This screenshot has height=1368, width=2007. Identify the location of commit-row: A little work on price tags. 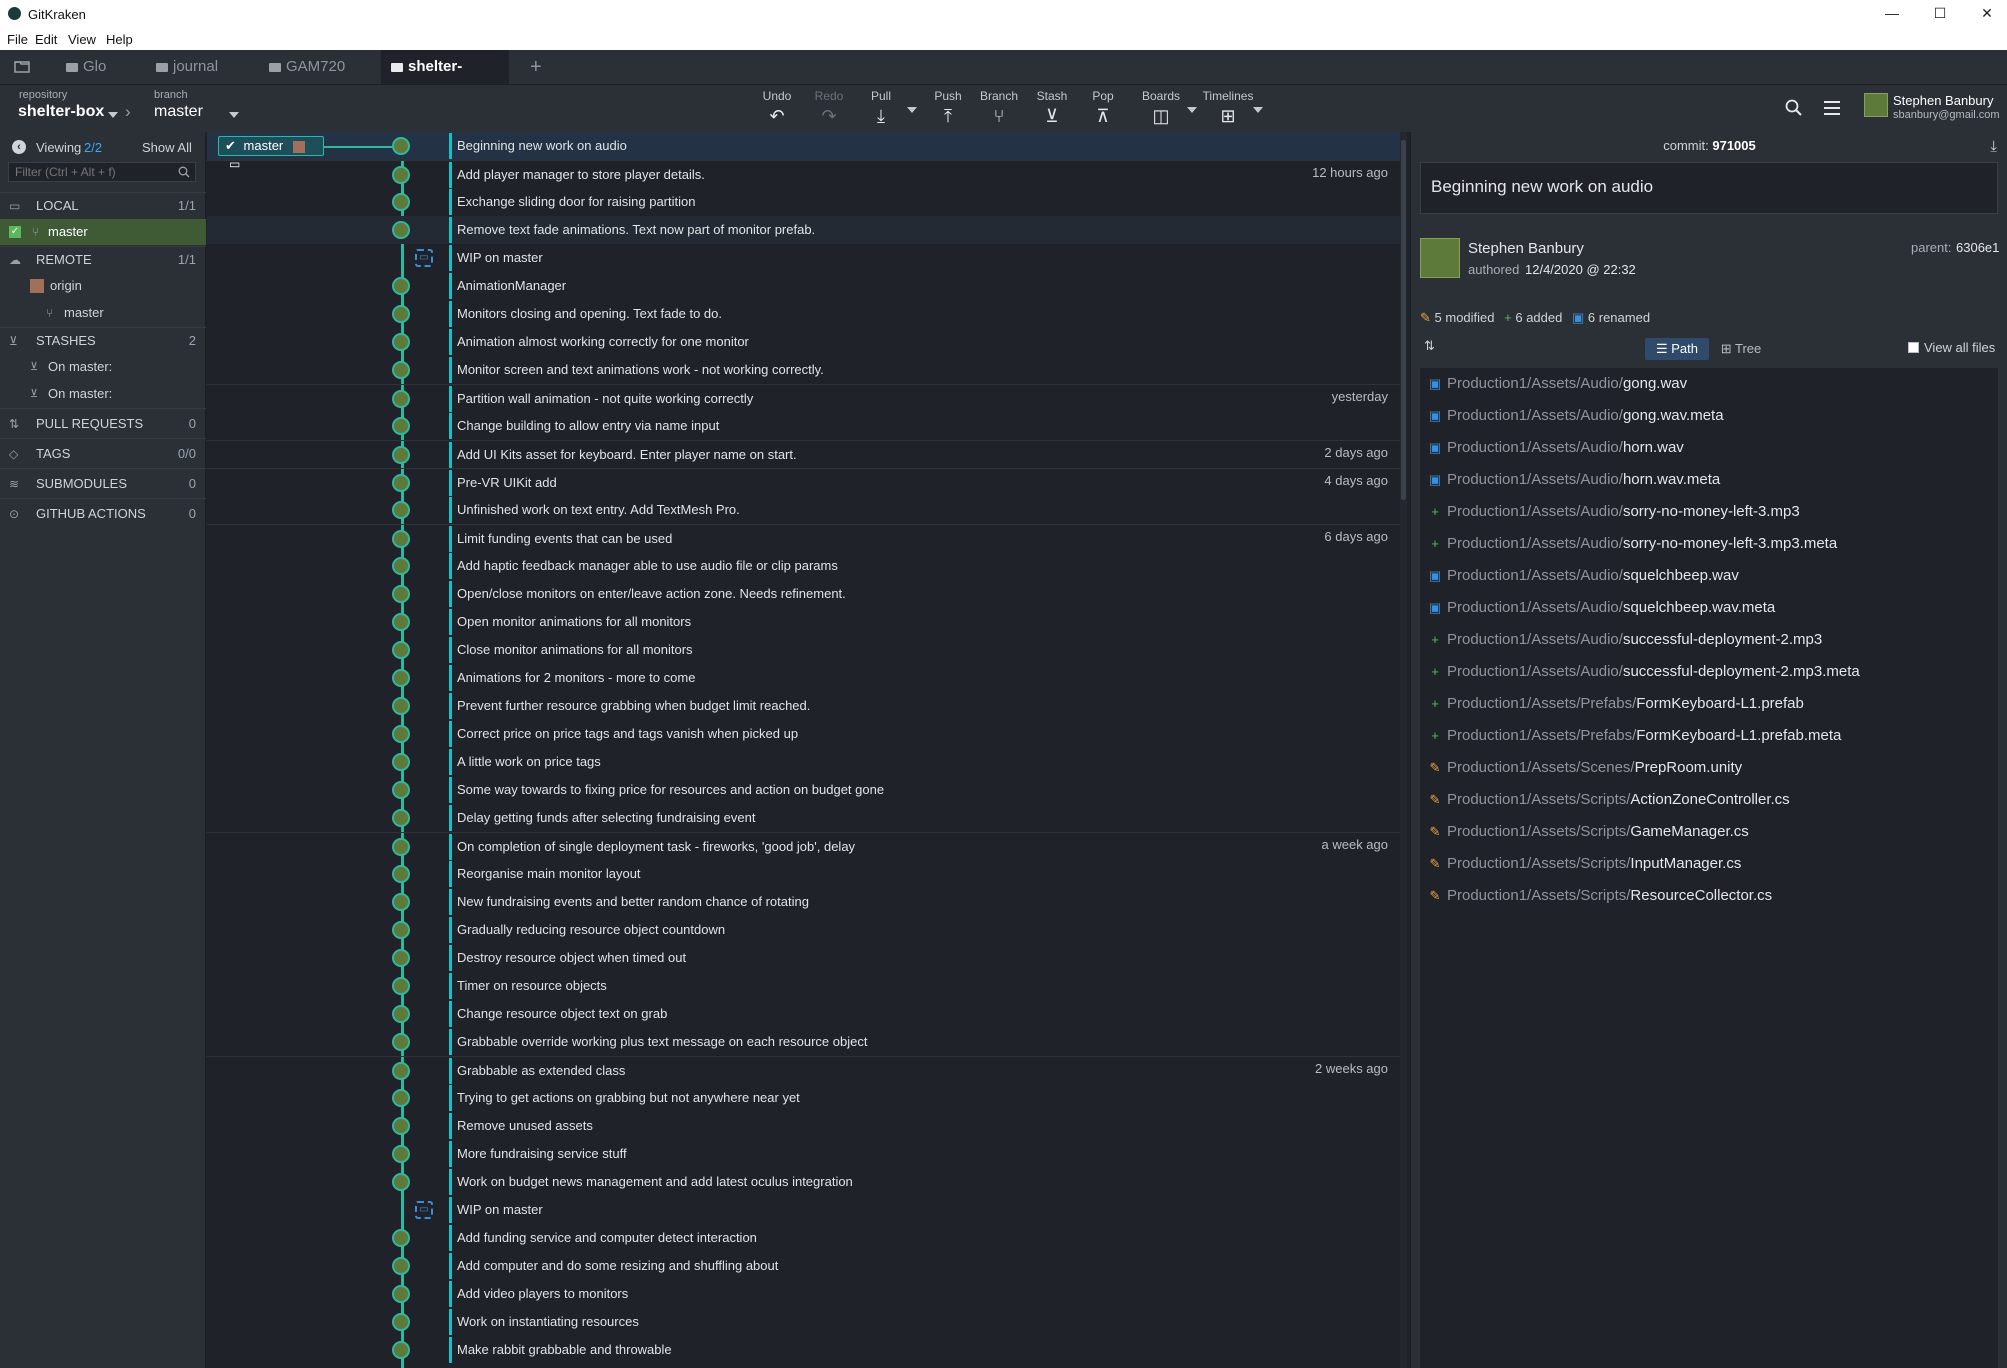
(803, 762).